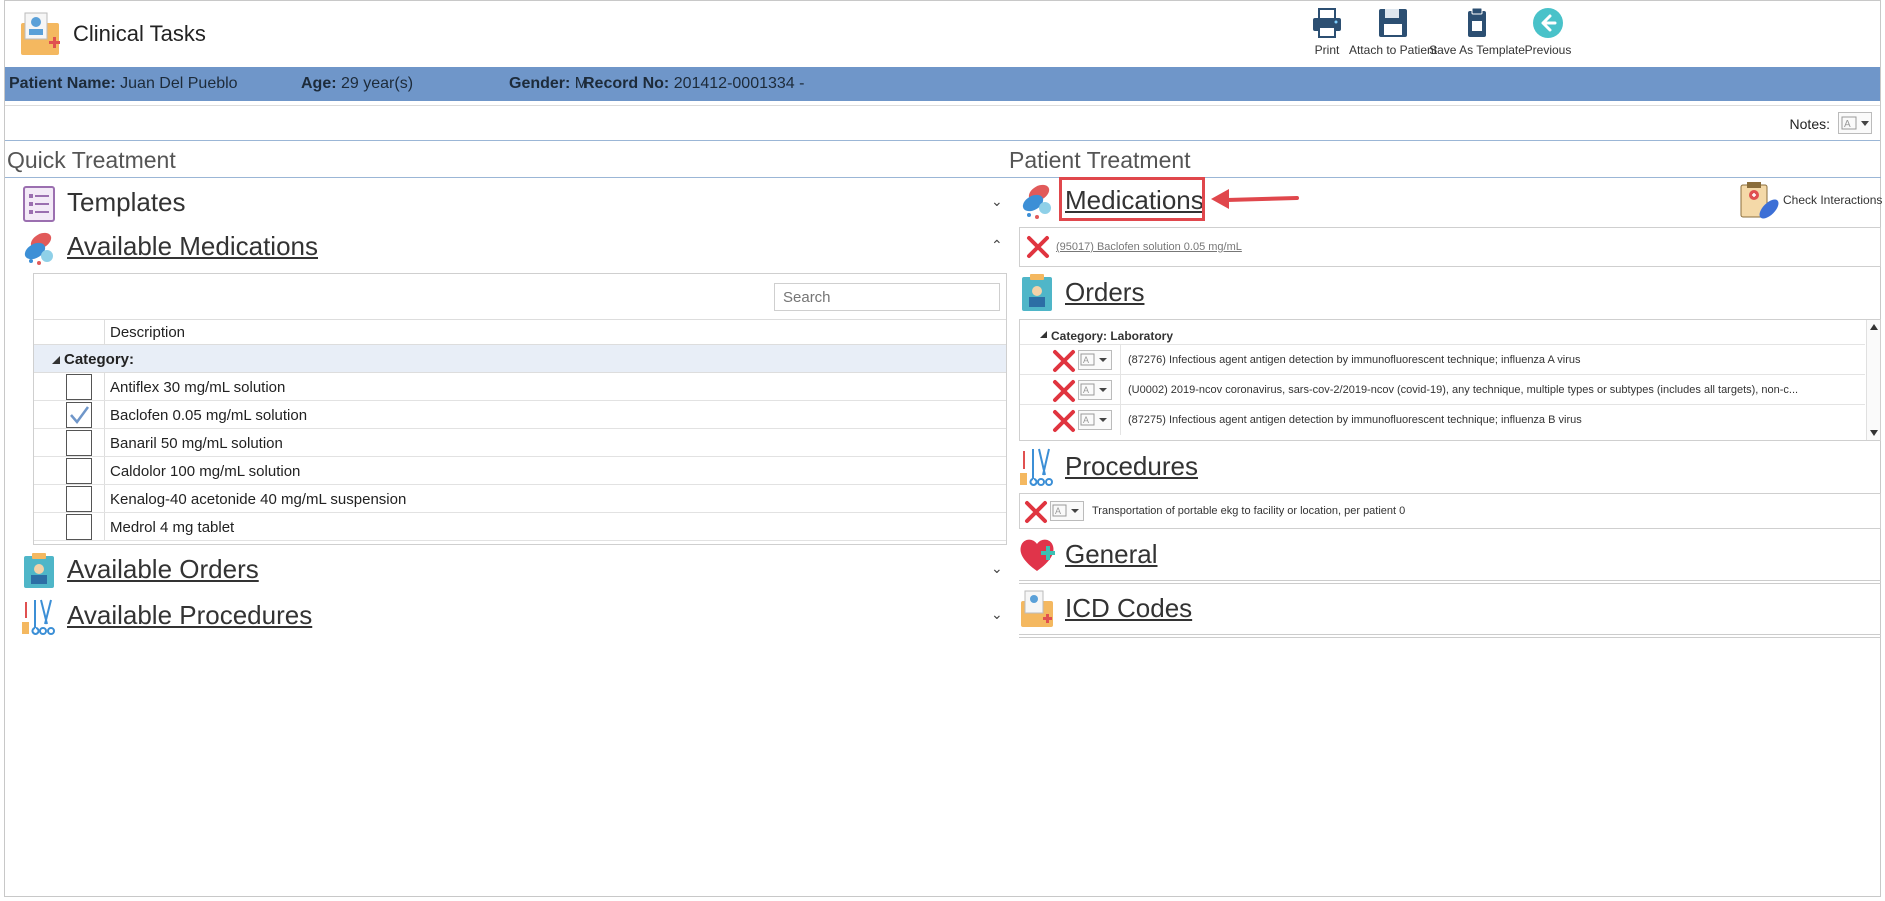 The height and width of the screenshot is (901, 1885). Describe the element at coordinates (1100, 160) in the screenshot. I see `patient-treatment-title: Patient Treatment` at that location.